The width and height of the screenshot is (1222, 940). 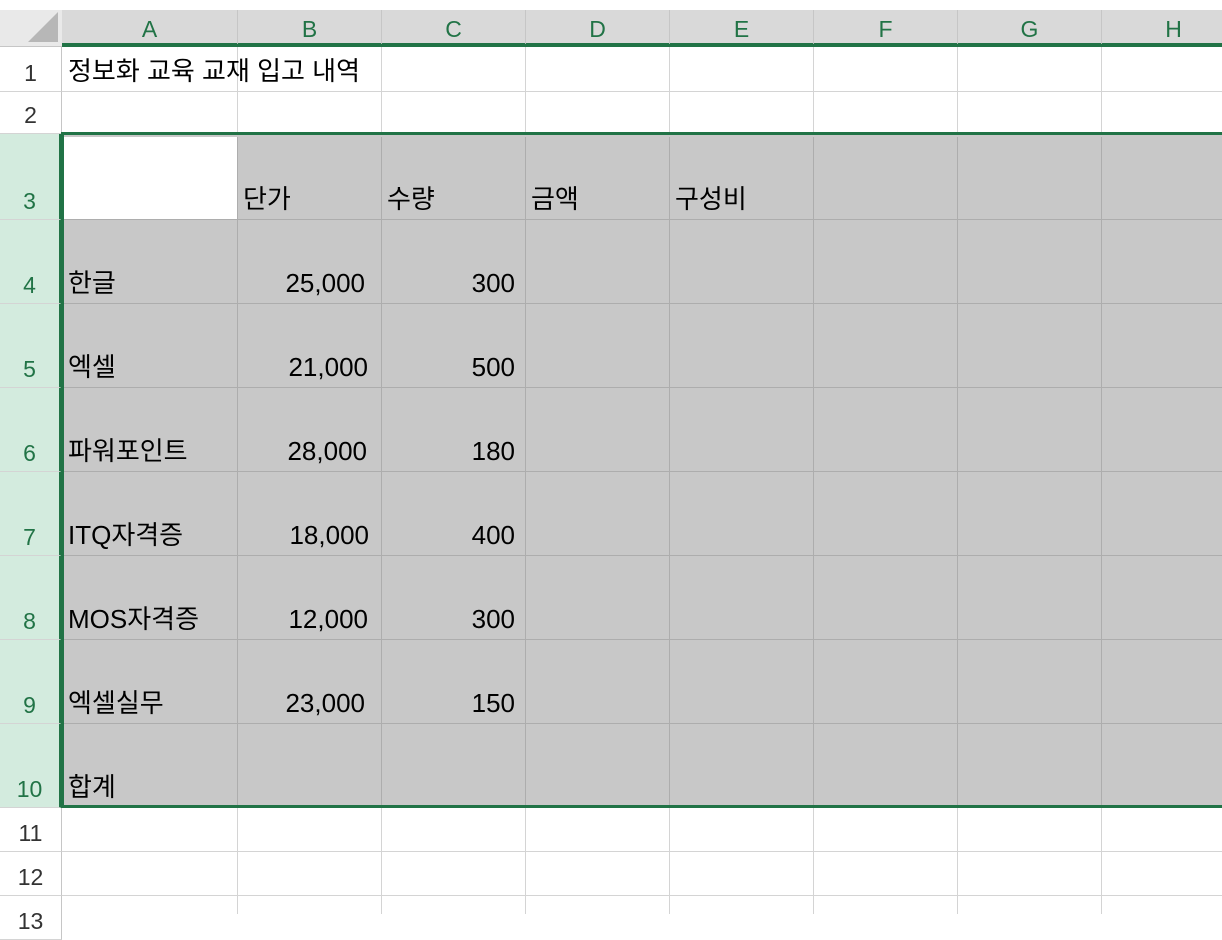 I want to click on cell-c7: 400, so click(x=451, y=535).